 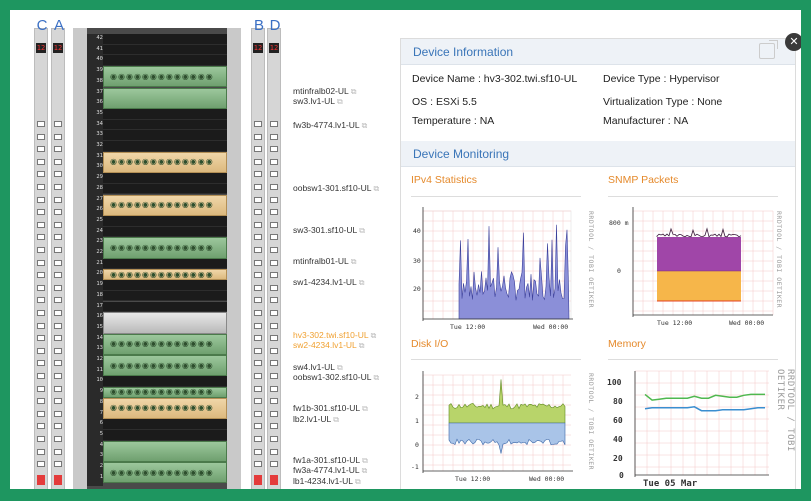 I want to click on divider, so click(x=693, y=196).